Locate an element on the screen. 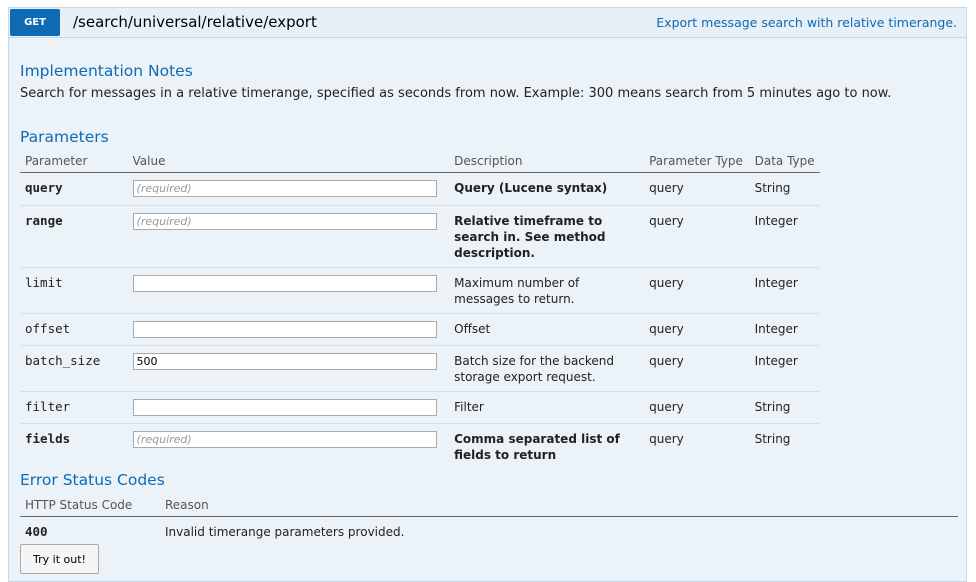  try-it-out-button: Try it out! is located at coordinates (59, 559).